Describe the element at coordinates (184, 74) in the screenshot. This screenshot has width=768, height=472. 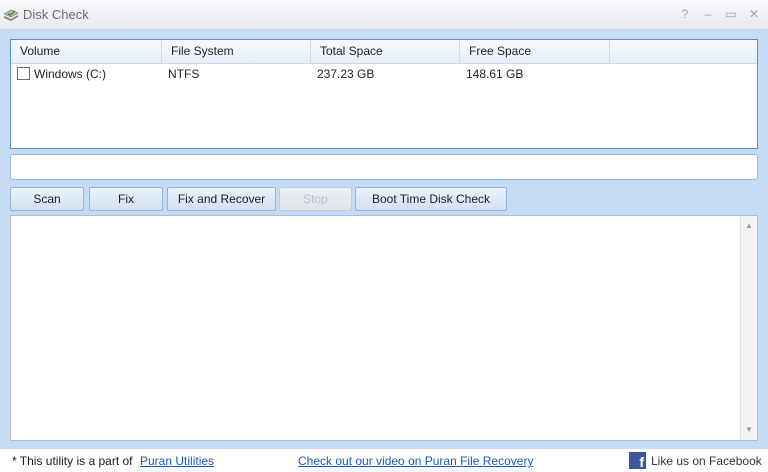
I see `file-system-value: NTFS` at that location.